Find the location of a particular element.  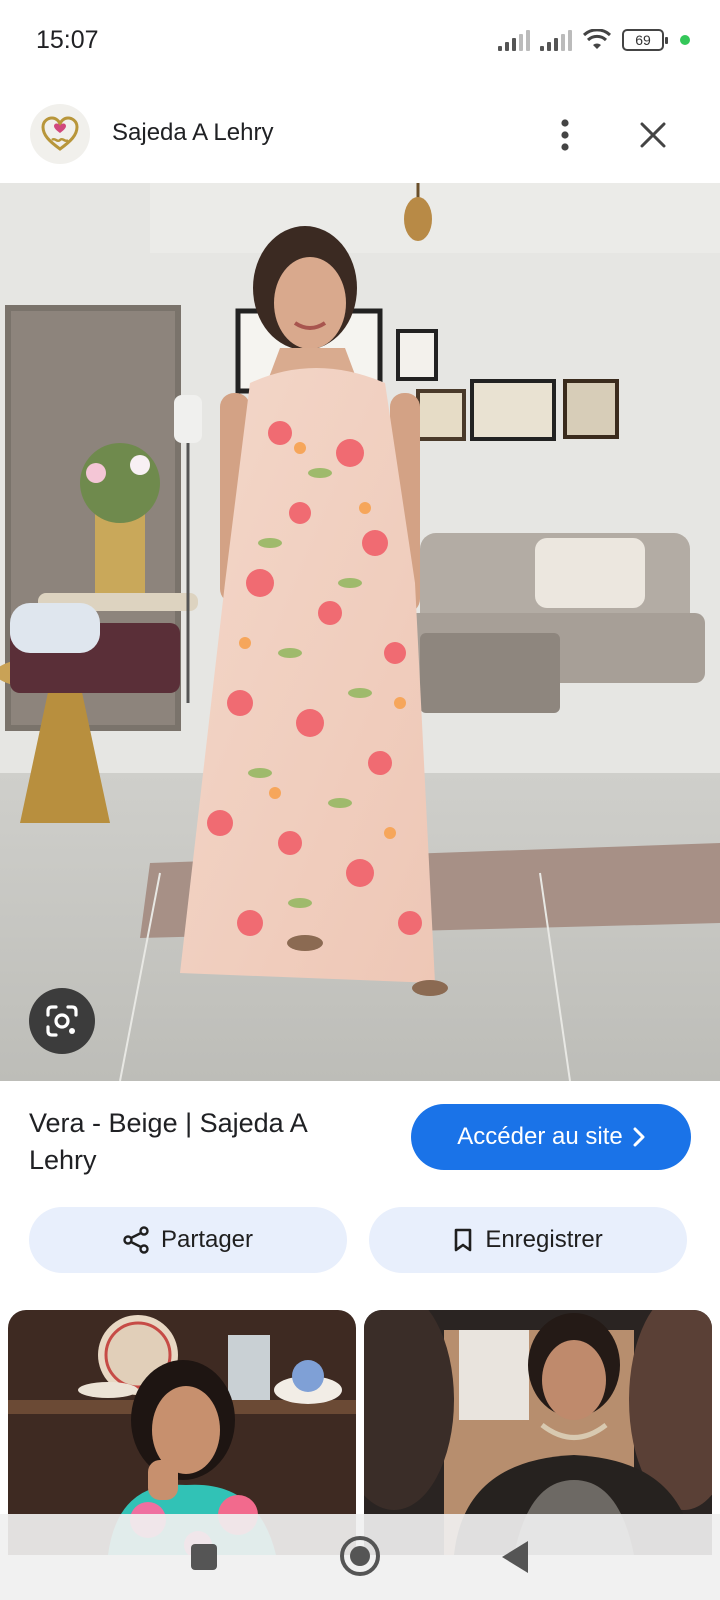

share-icon is located at coordinates (136, 1240).